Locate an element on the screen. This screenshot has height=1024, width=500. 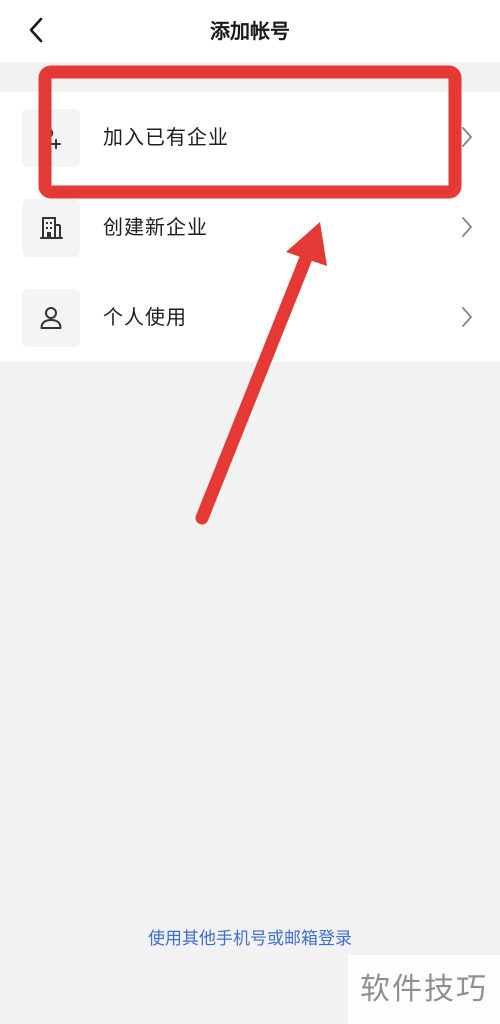
top-bar: 添加帐号 is located at coordinates (250, 31).